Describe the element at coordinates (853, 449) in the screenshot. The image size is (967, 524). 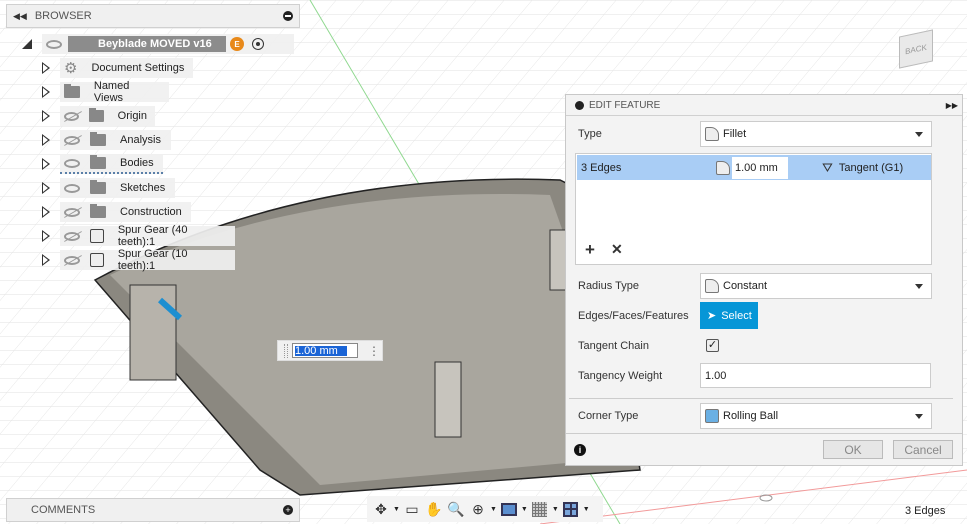
I see `ok-button: OK` at that location.